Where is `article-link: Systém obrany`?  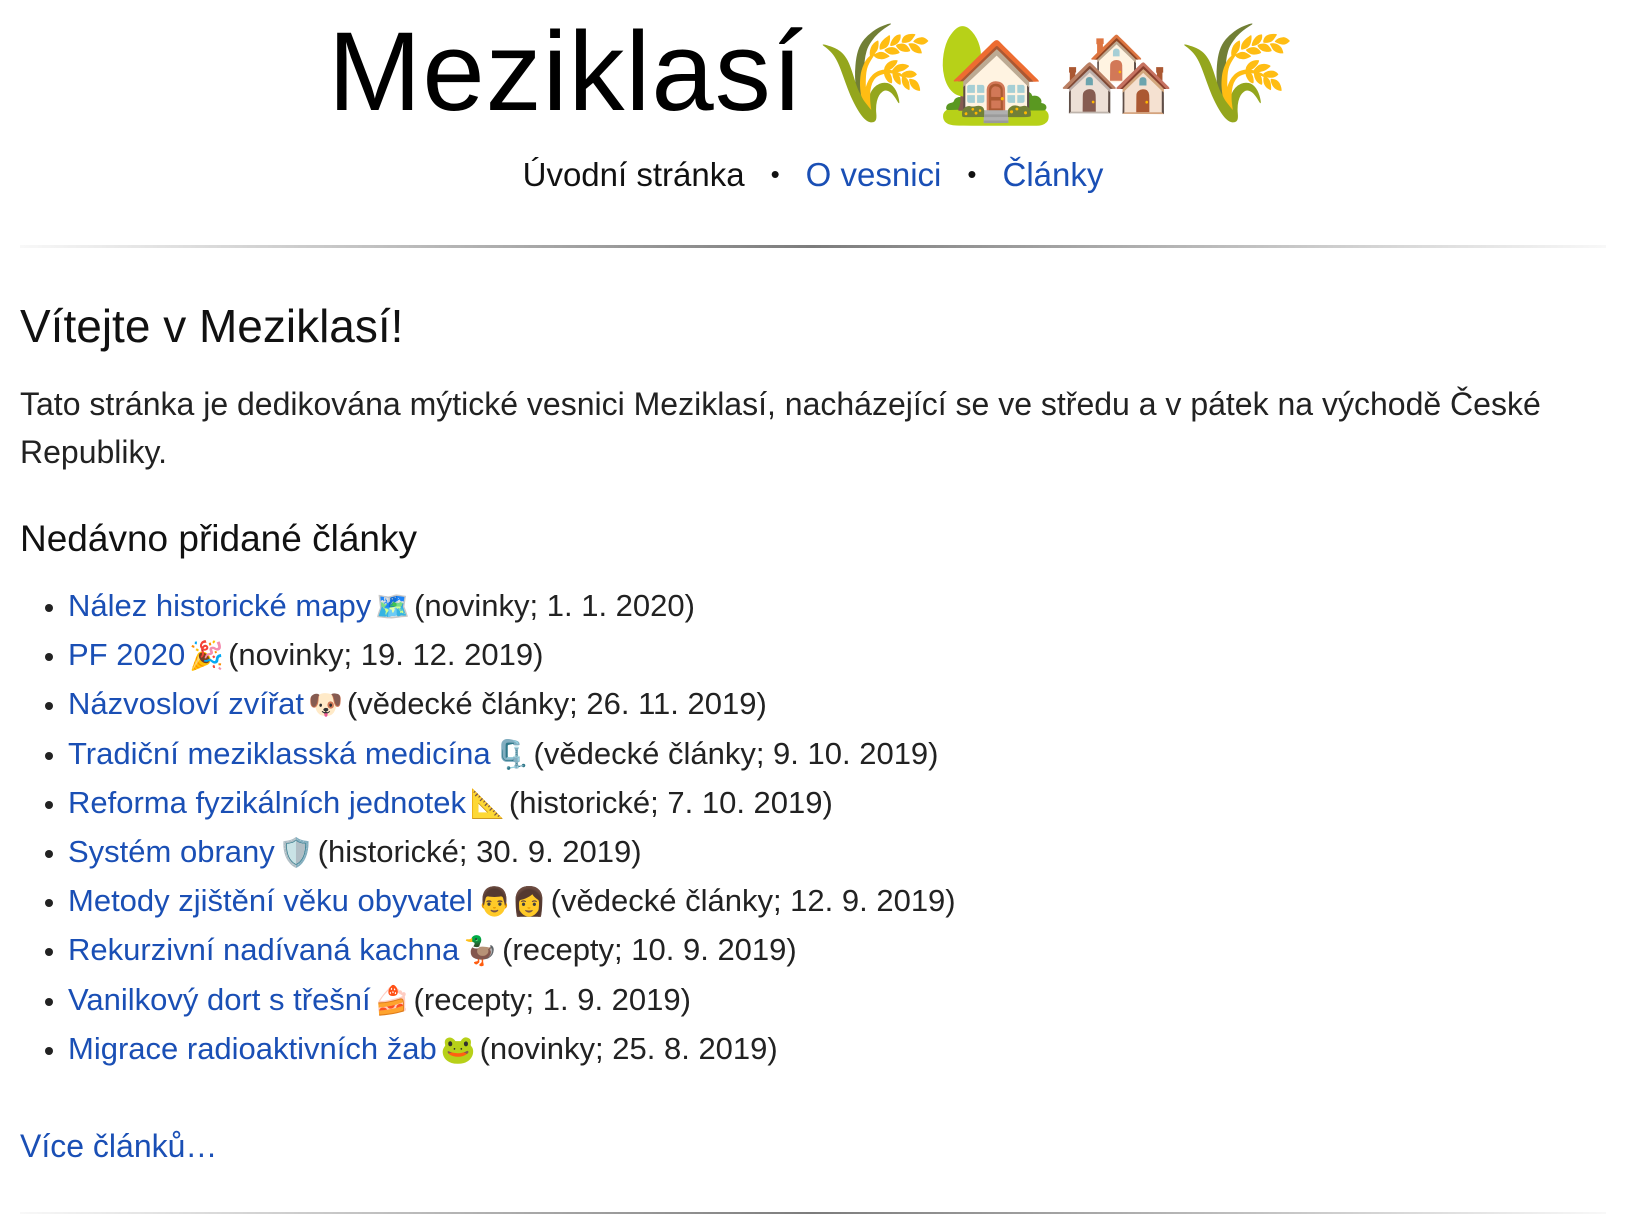
article-link: Systém obrany is located at coordinates (171, 851).